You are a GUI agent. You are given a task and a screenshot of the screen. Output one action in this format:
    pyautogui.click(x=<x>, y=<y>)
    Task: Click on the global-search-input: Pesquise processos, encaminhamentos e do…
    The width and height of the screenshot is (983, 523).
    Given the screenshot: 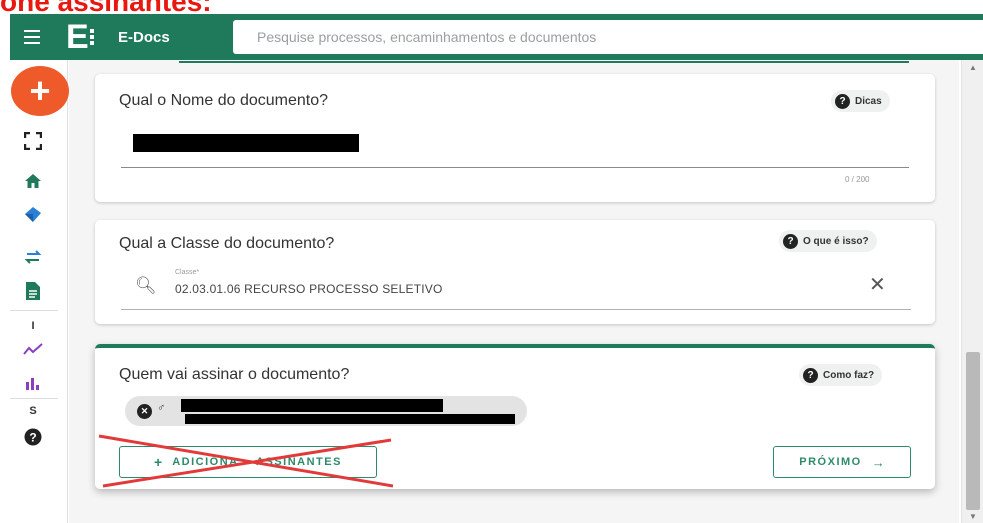 What is the action you would take?
    pyautogui.click(x=608, y=37)
    